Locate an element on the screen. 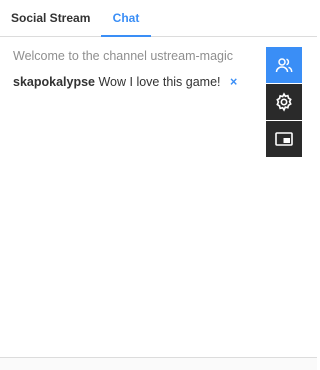 The height and width of the screenshot is (370, 320). chat-message: skapokalypse Wow I love this game! × is located at coordinates (130, 82).